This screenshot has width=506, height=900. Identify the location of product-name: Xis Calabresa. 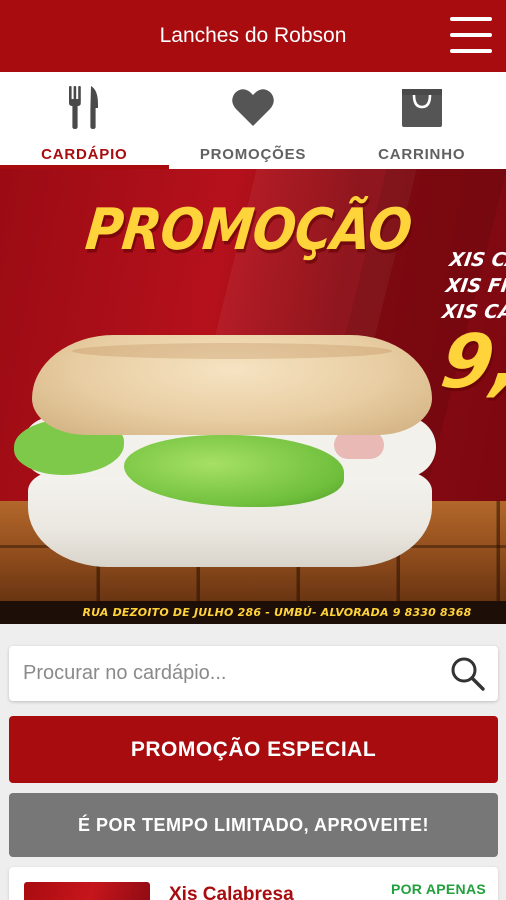
(231, 892).